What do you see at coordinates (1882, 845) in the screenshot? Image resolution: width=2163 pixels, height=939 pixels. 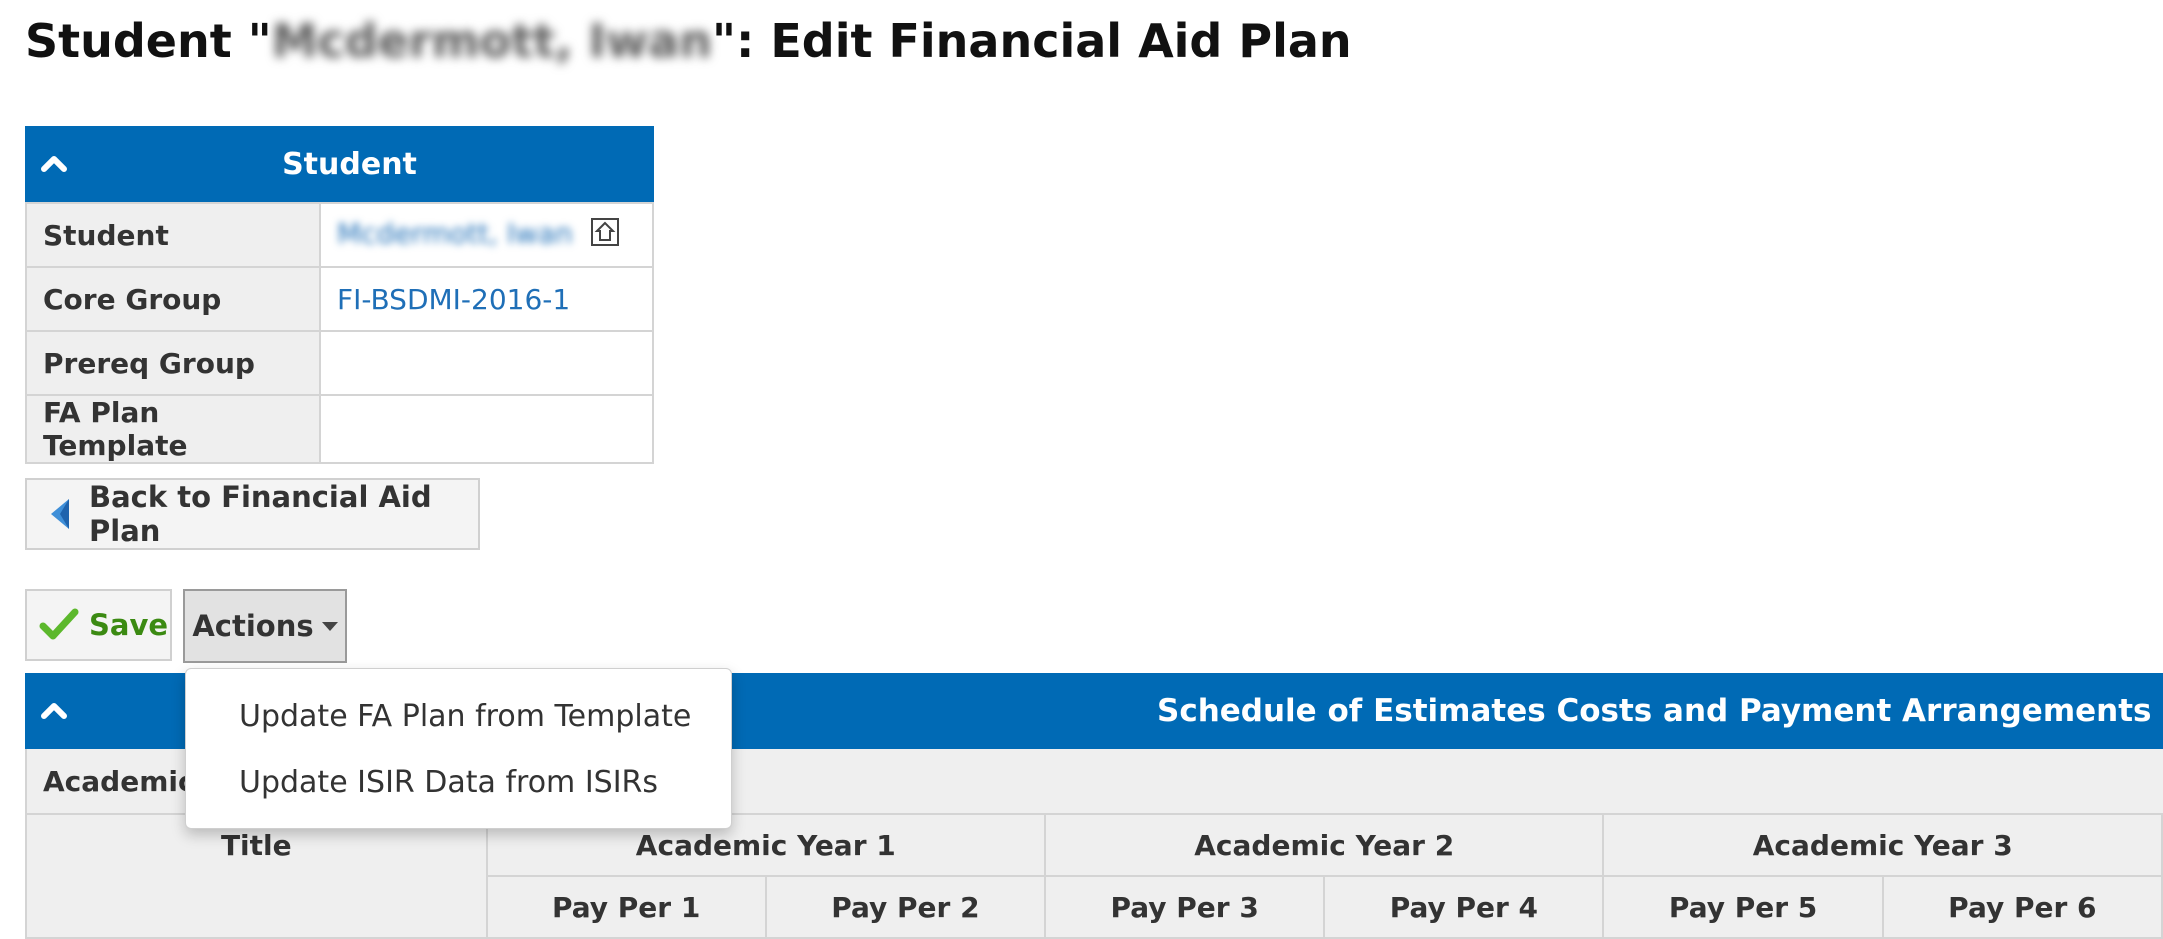 I see `academic-year-header: Academic Year 3` at bounding box center [1882, 845].